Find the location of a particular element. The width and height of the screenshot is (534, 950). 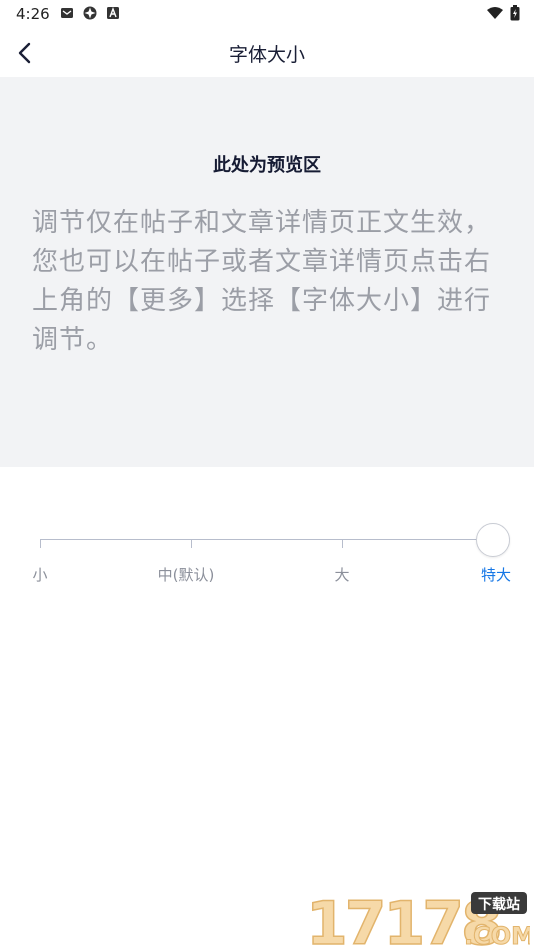

slider-track is located at coordinates (266, 539).